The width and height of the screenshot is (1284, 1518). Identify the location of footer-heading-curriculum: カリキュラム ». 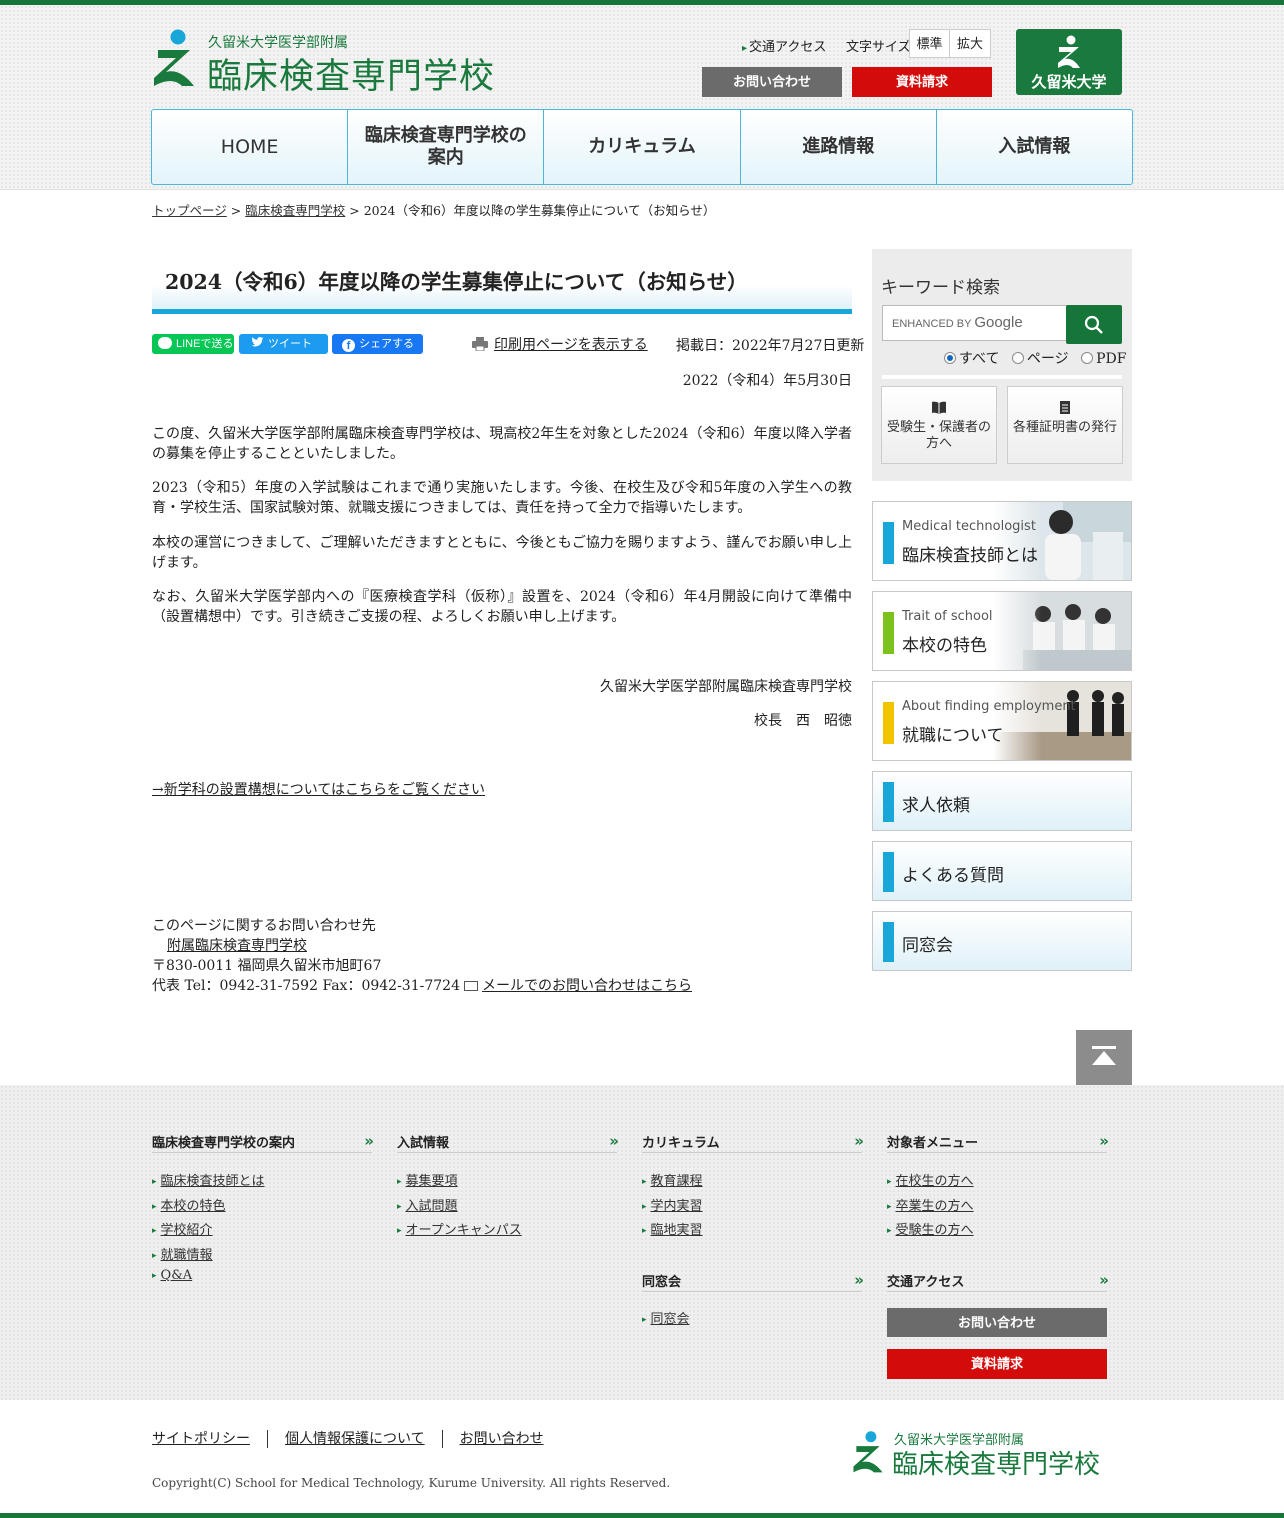
(753, 1138).